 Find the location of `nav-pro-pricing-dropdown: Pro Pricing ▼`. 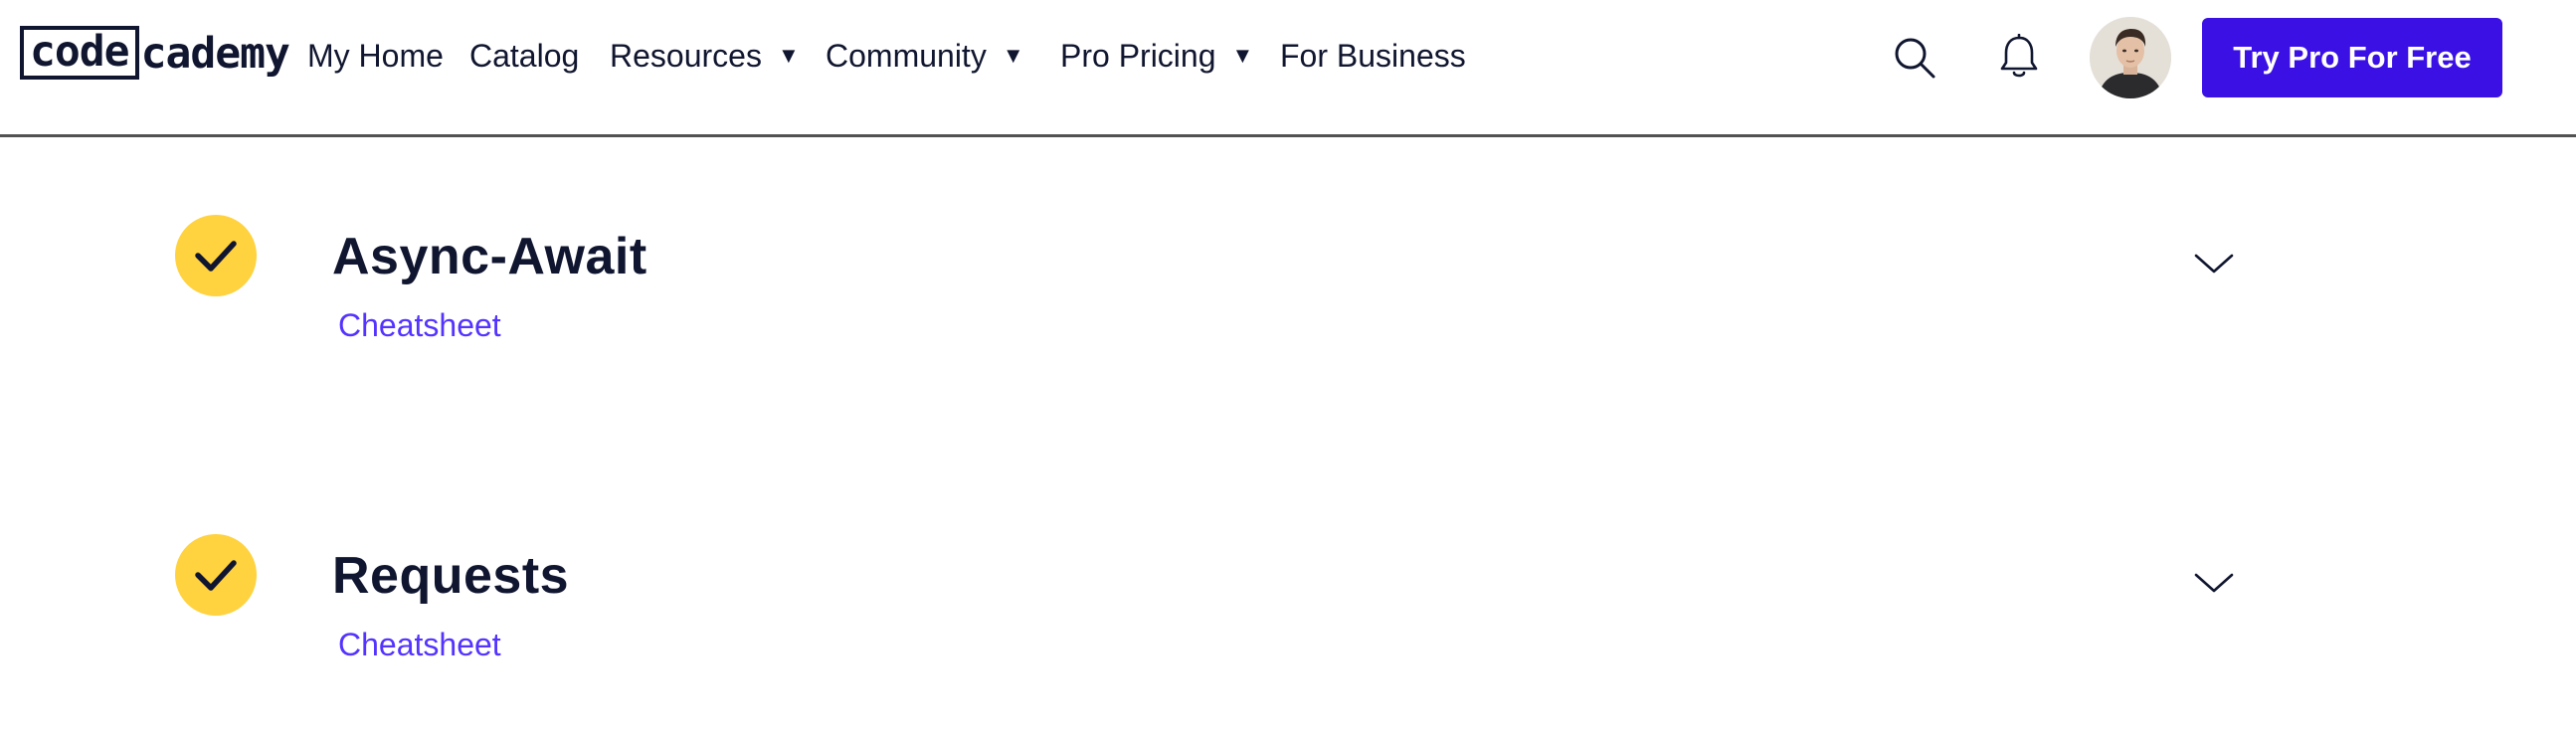

nav-pro-pricing-dropdown: Pro Pricing ▼ is located at coordinates (1156, 56).